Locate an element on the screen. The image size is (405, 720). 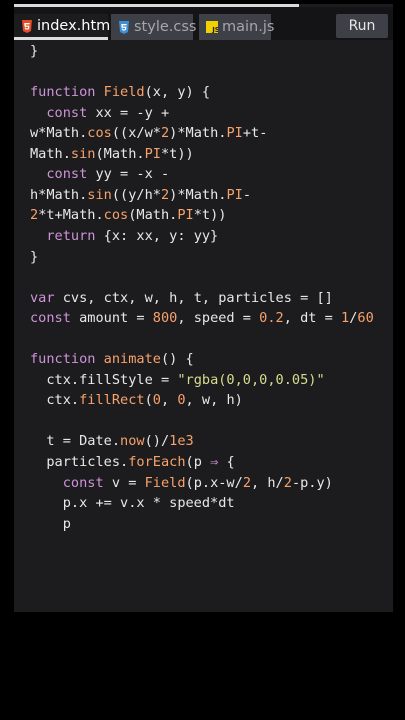
code-token: 1 is located at coordinates (345, 318).